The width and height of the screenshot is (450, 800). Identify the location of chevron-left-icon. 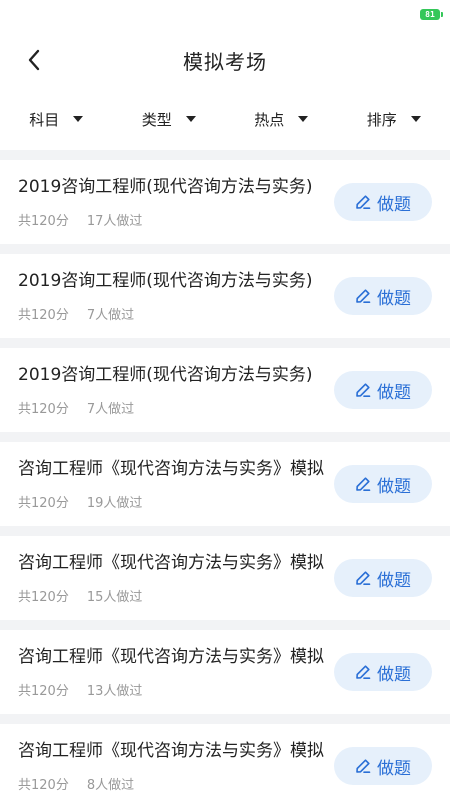
(34, 60).